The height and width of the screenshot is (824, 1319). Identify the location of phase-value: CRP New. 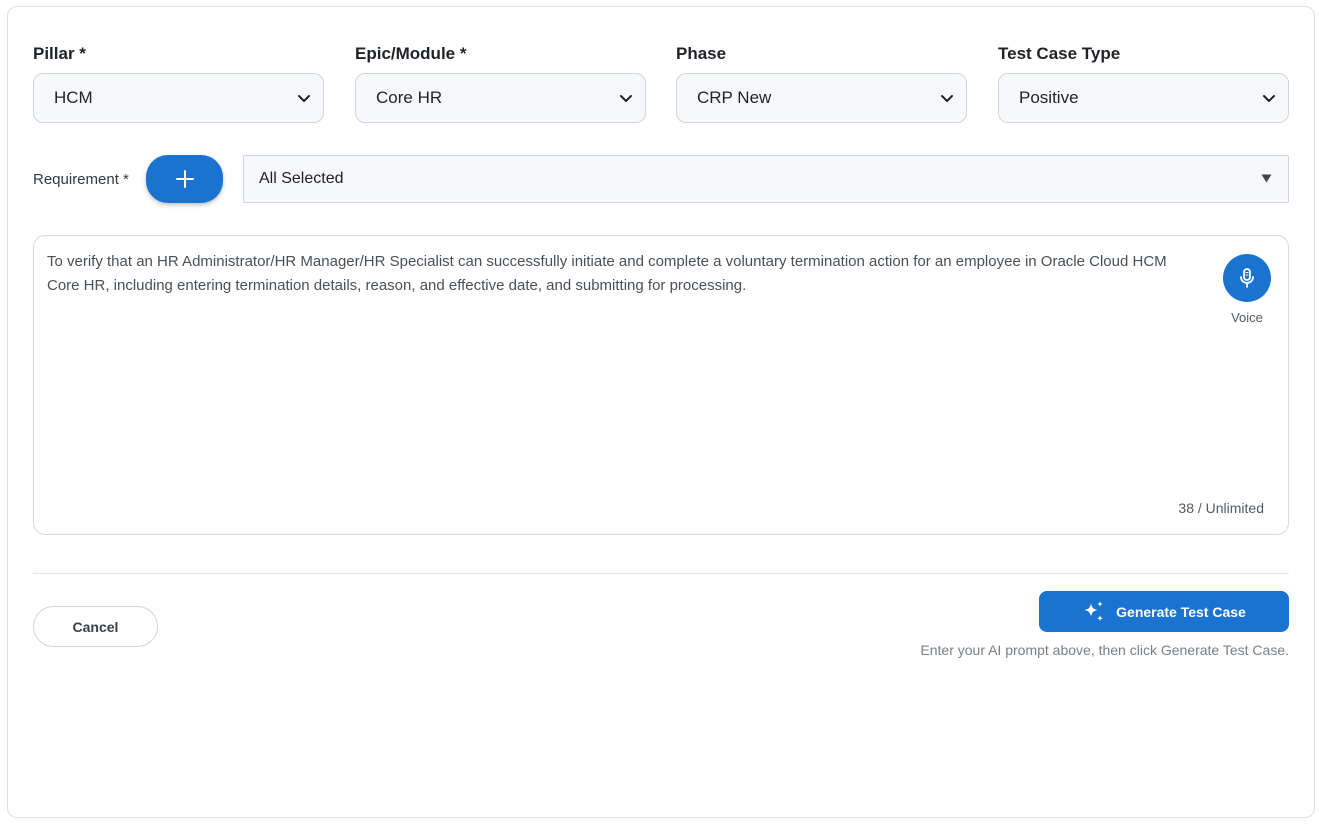
(734, 97).